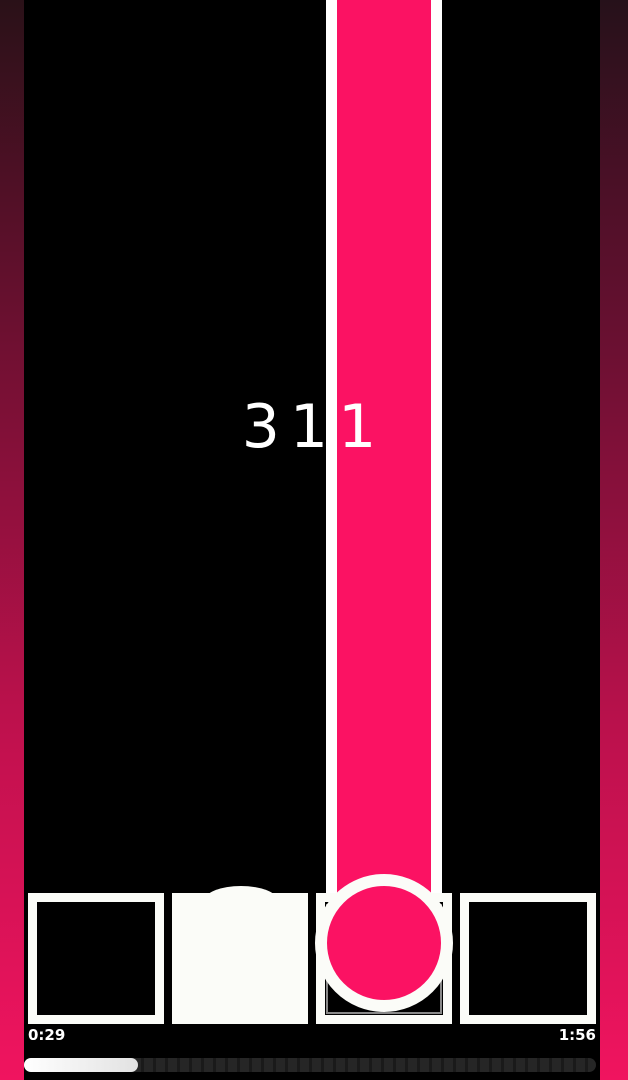 The width and height of the screenshot is (628, 1080). Describe the element at coordinates (81, 1065) in the screenshot. I see `song-progress-fill` at that location.